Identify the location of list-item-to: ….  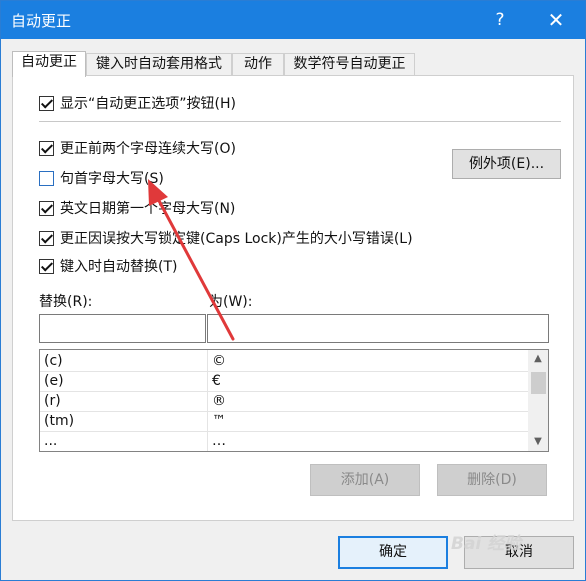
(219, 441).